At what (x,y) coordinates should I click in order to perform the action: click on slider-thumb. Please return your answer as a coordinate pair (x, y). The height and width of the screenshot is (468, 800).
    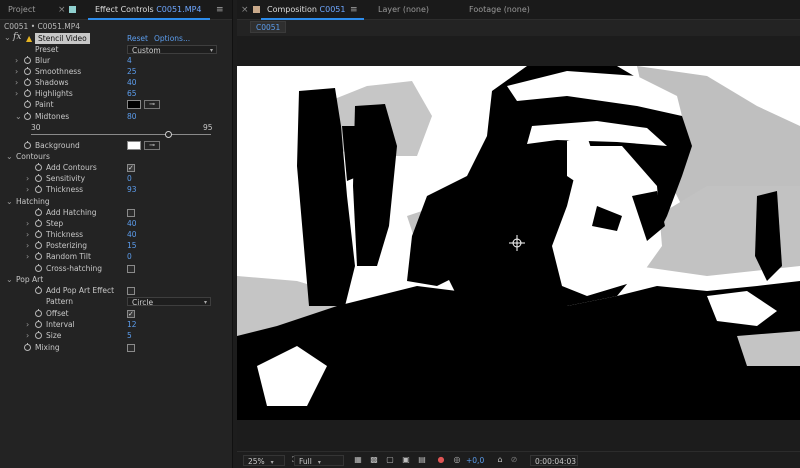
    Looking at the image, I should click on (168, 134).